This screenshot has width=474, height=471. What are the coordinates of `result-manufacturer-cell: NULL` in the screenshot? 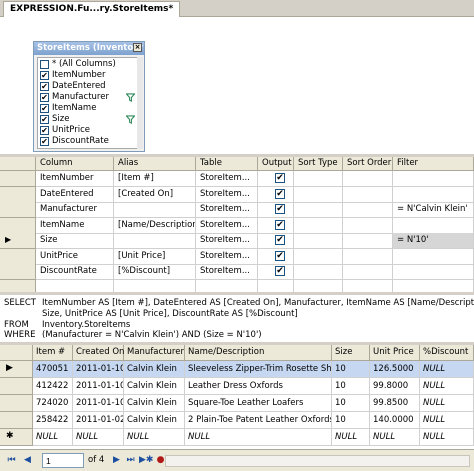 It's located at (154, 437).